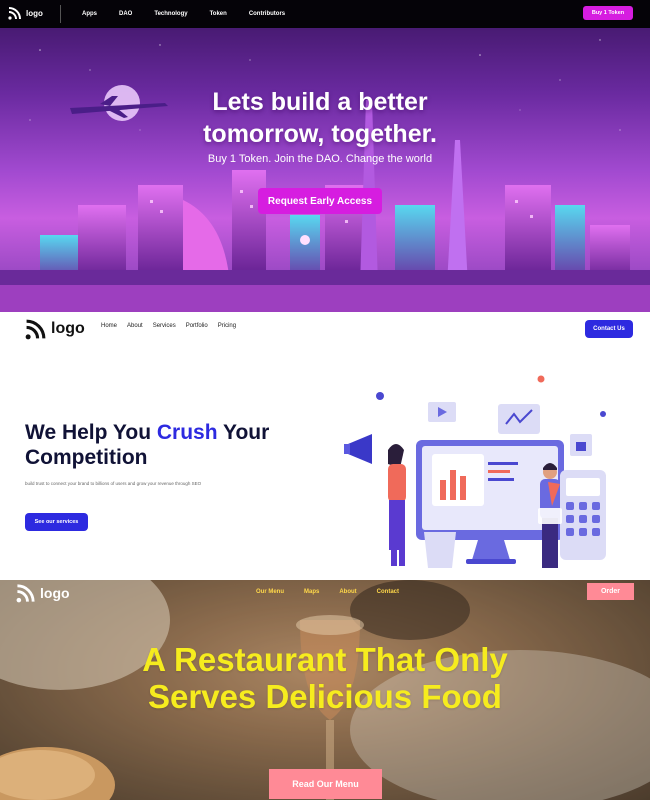 This screenshot has width=650, height=800. I want to click on nav-link-our-menu: Our Menu, so click(270, 592).